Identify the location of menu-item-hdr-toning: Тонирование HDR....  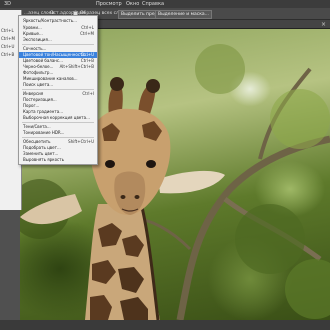
(58, 133).